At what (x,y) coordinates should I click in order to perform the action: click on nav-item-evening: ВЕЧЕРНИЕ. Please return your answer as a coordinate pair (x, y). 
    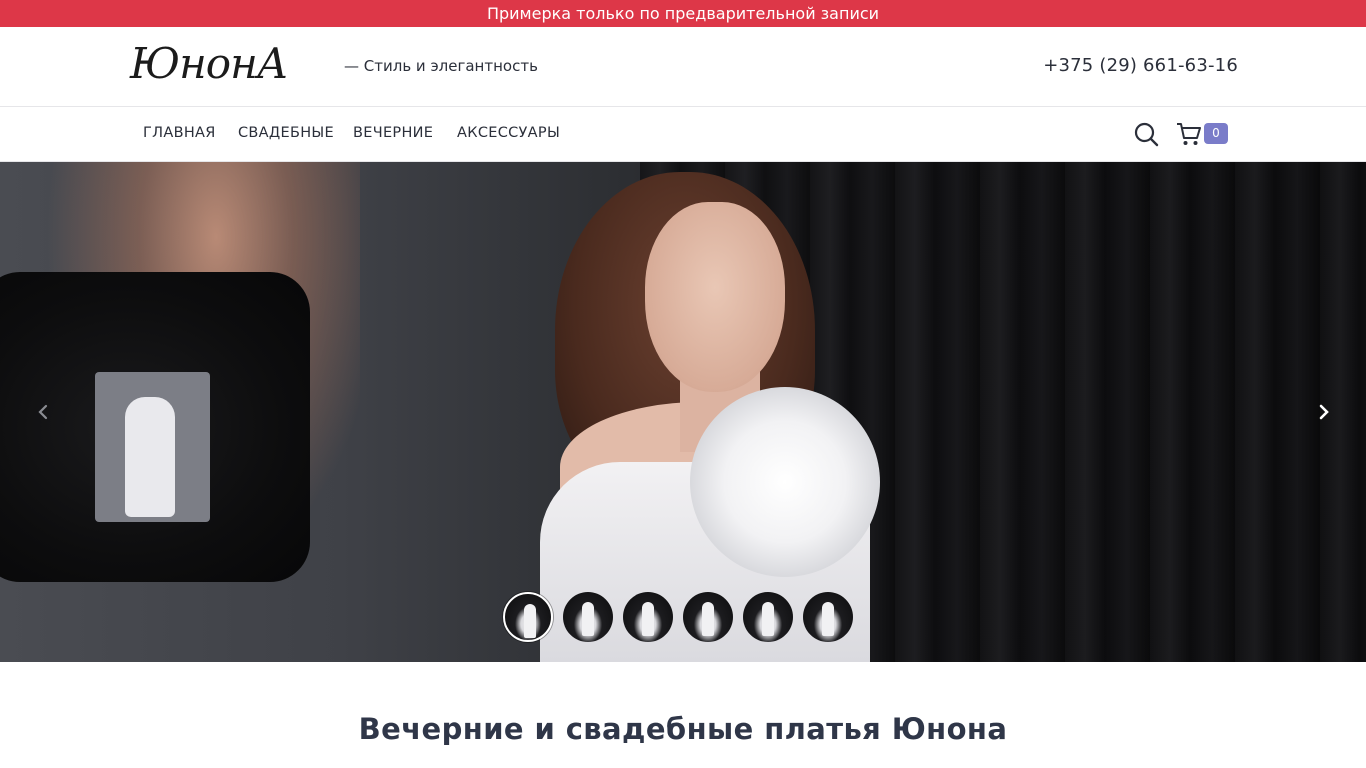
    Looking at the image, I should click on (393, 133).